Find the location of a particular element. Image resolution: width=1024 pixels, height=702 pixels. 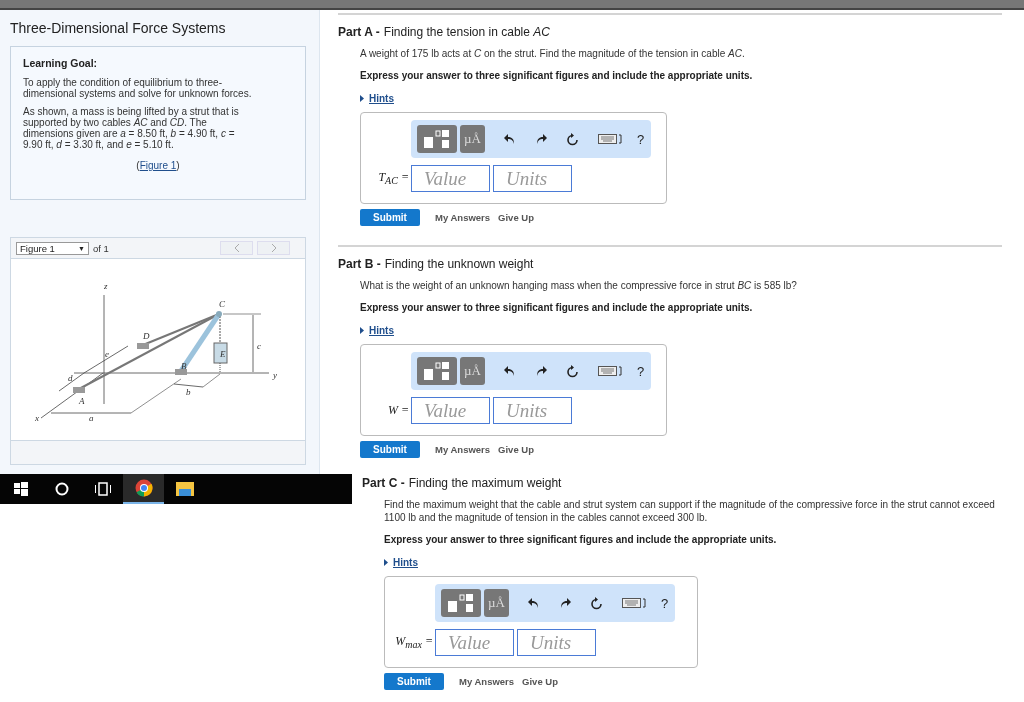

figure-label: E is located at coordinates (223, 354).